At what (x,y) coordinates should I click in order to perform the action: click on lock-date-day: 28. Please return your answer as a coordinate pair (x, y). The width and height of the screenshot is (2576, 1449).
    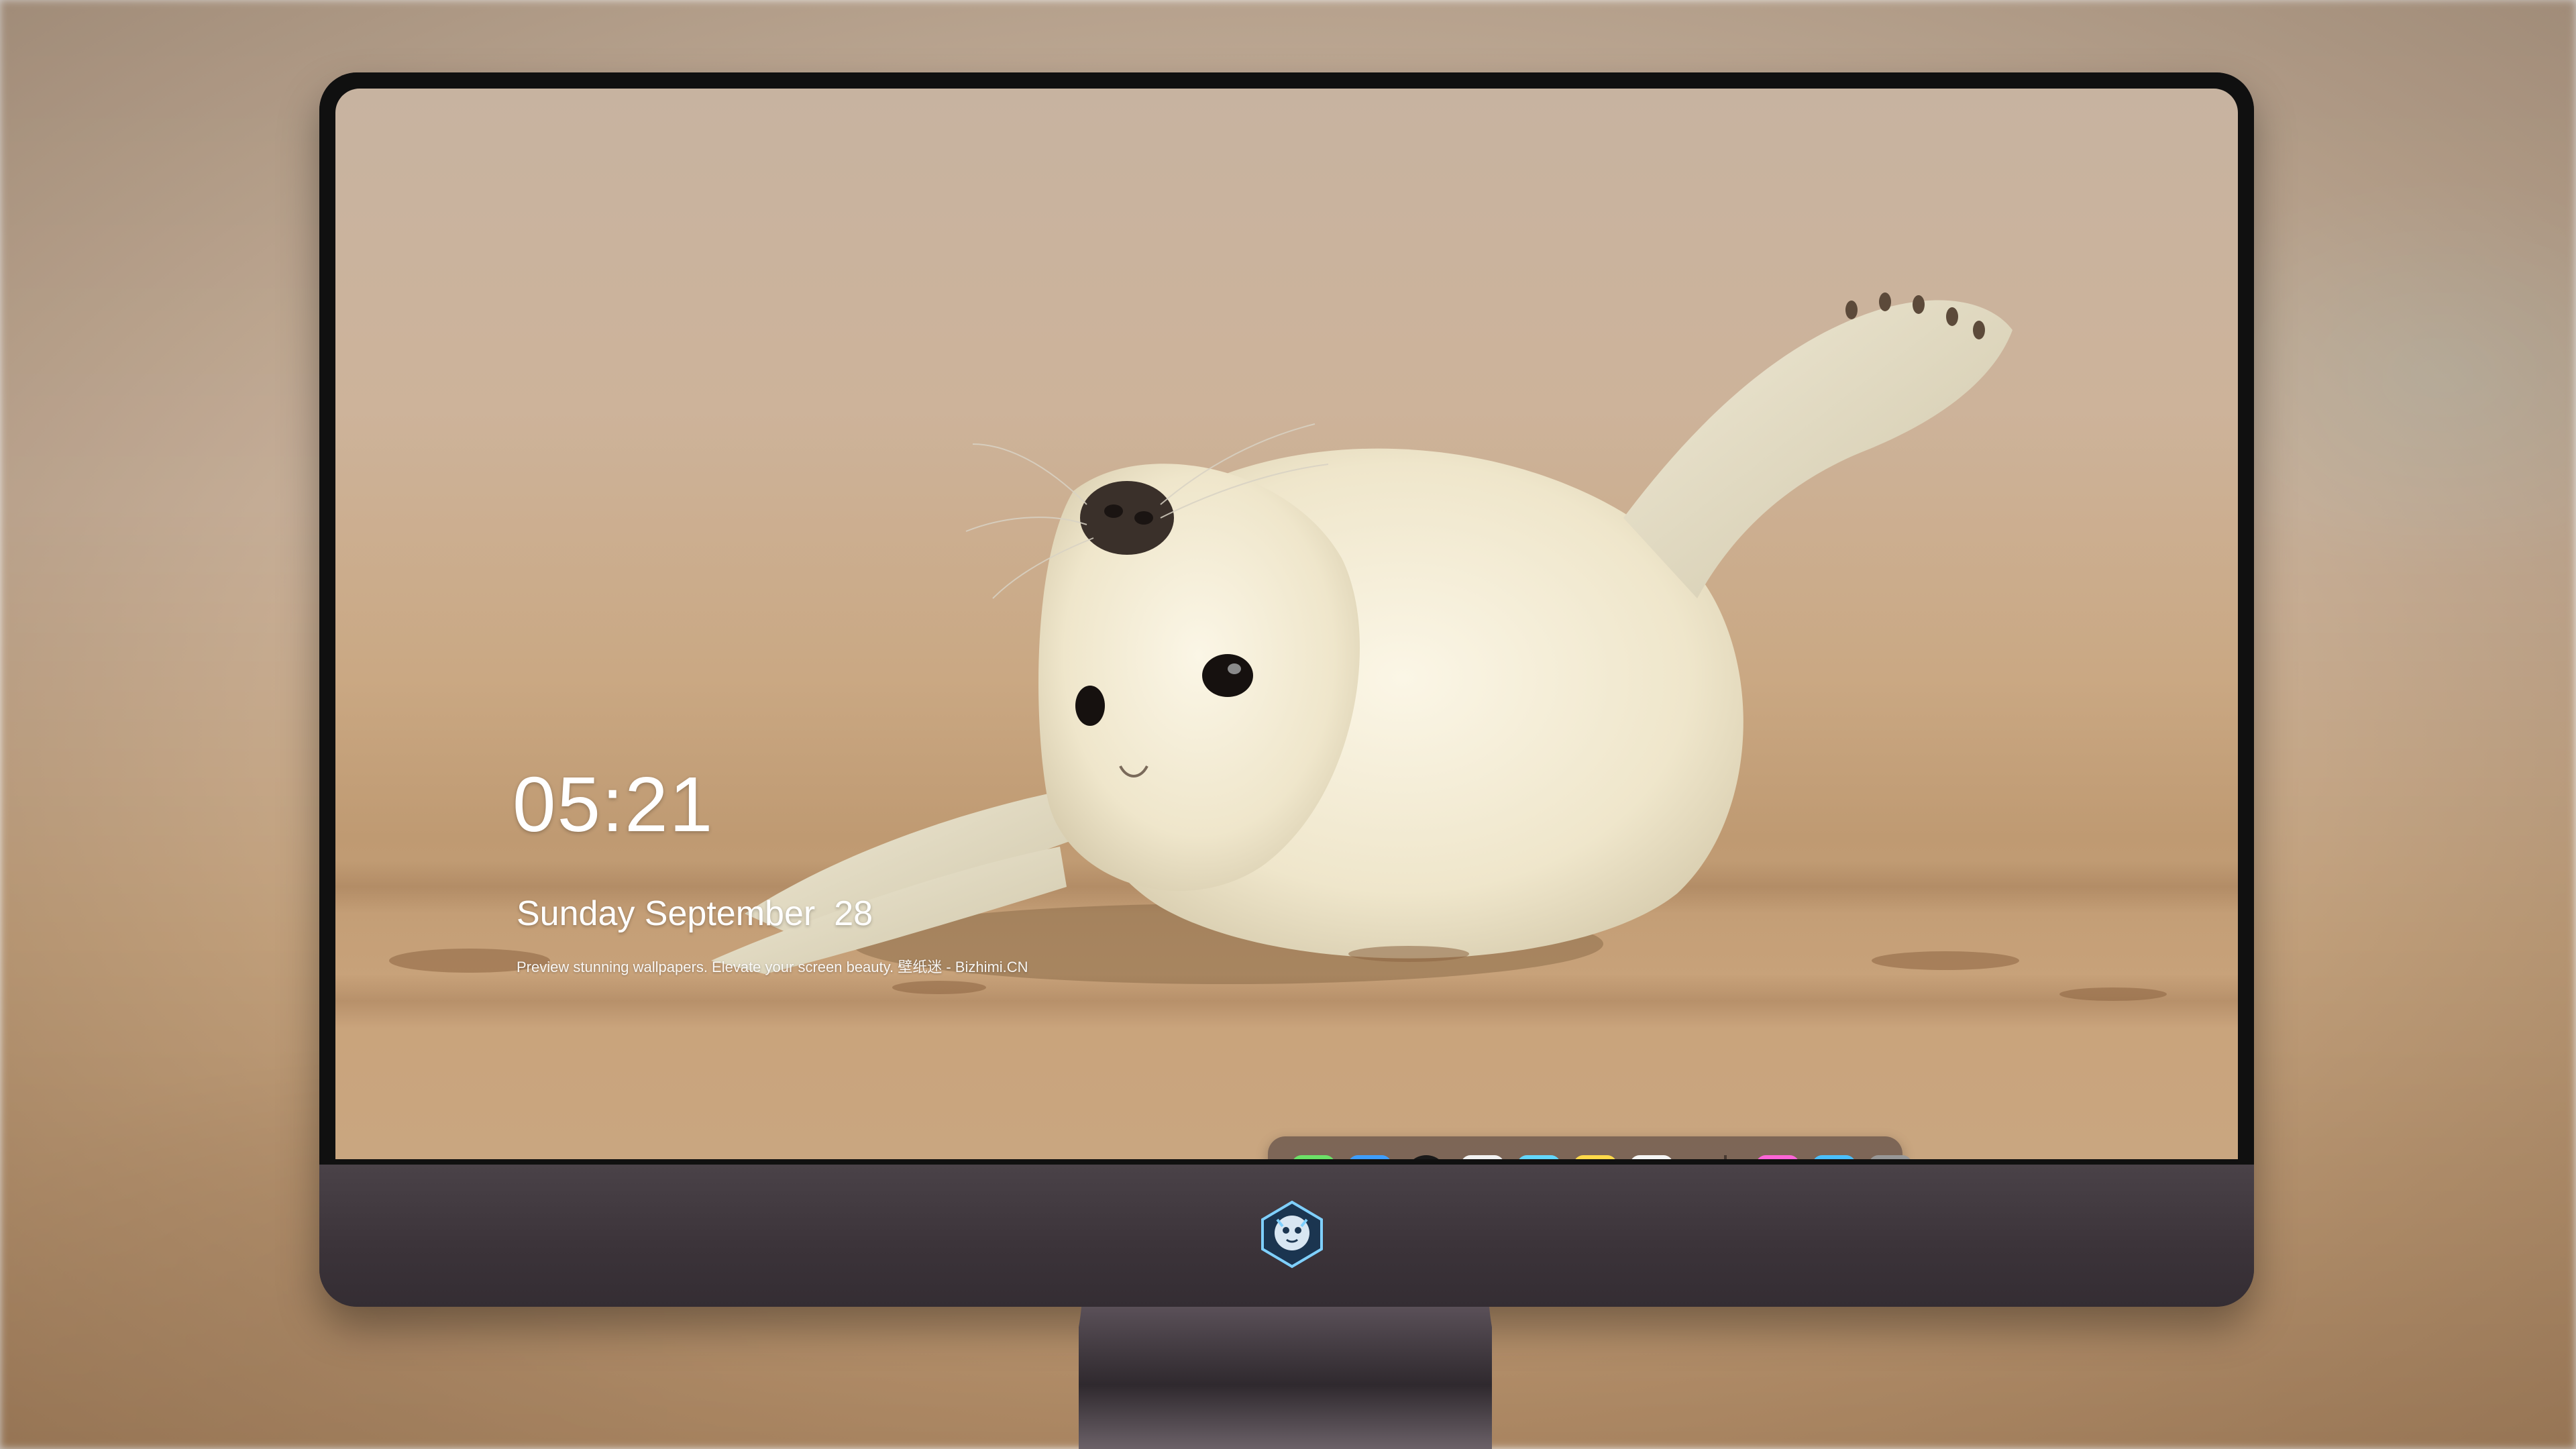
    Looking at the image, I should click on (853, 913).